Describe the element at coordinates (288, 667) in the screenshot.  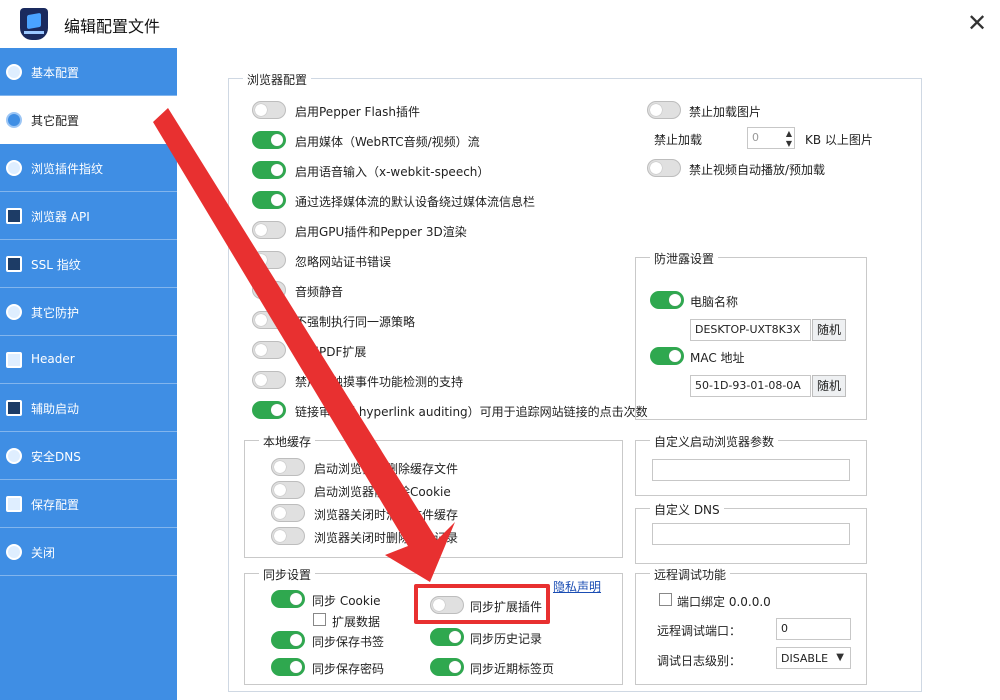
I see `toggle-sync-passwords` at that location.